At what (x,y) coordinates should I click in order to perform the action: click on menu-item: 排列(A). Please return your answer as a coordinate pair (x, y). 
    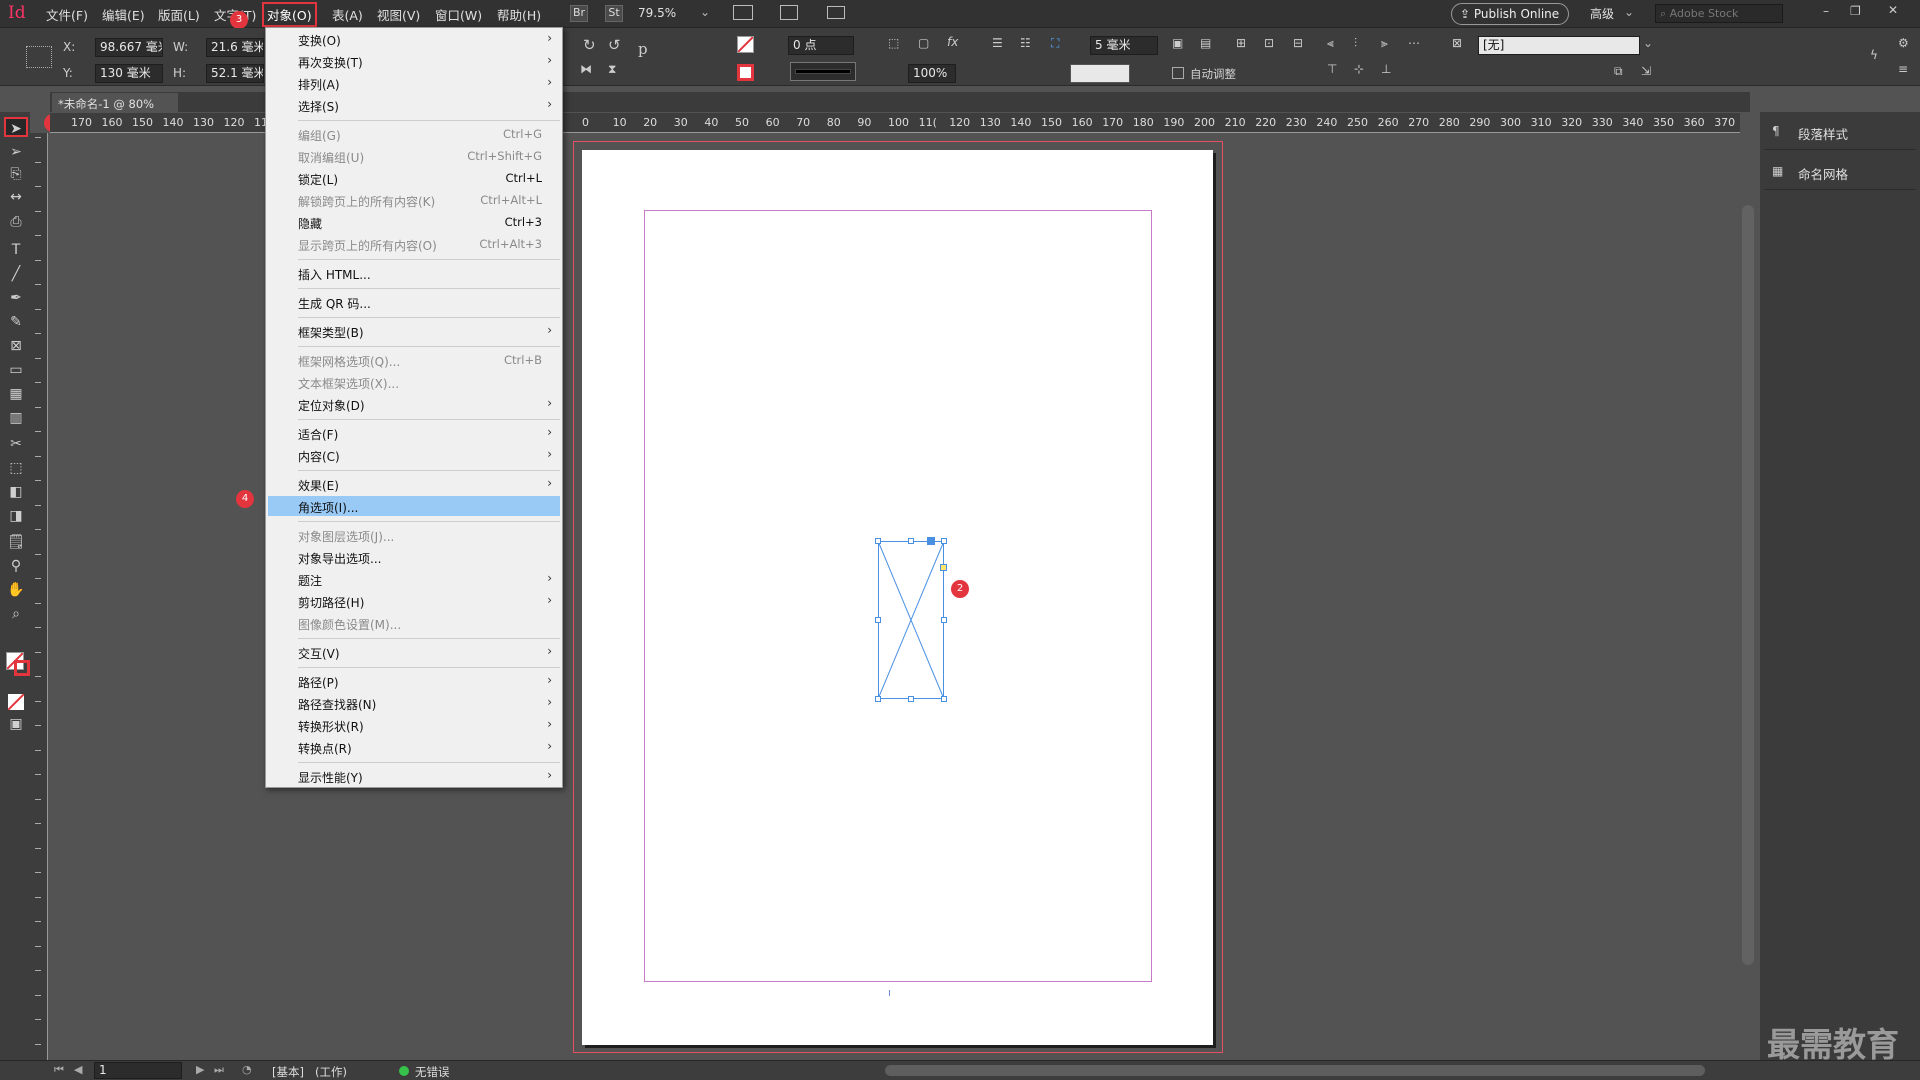
    Looking at the image, I should click on (319, 84).